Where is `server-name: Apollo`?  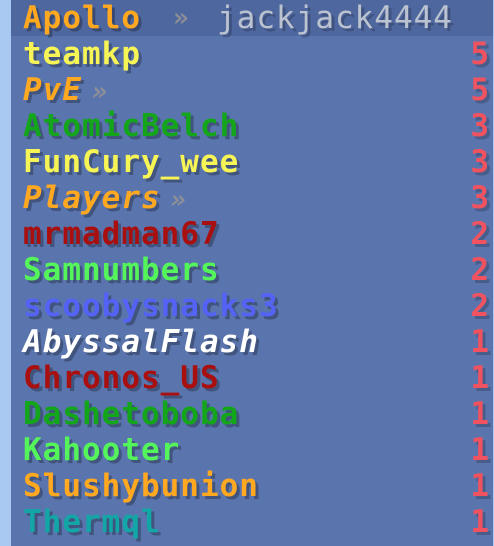
server-name: Apollo is located at coordinates (82, 18).